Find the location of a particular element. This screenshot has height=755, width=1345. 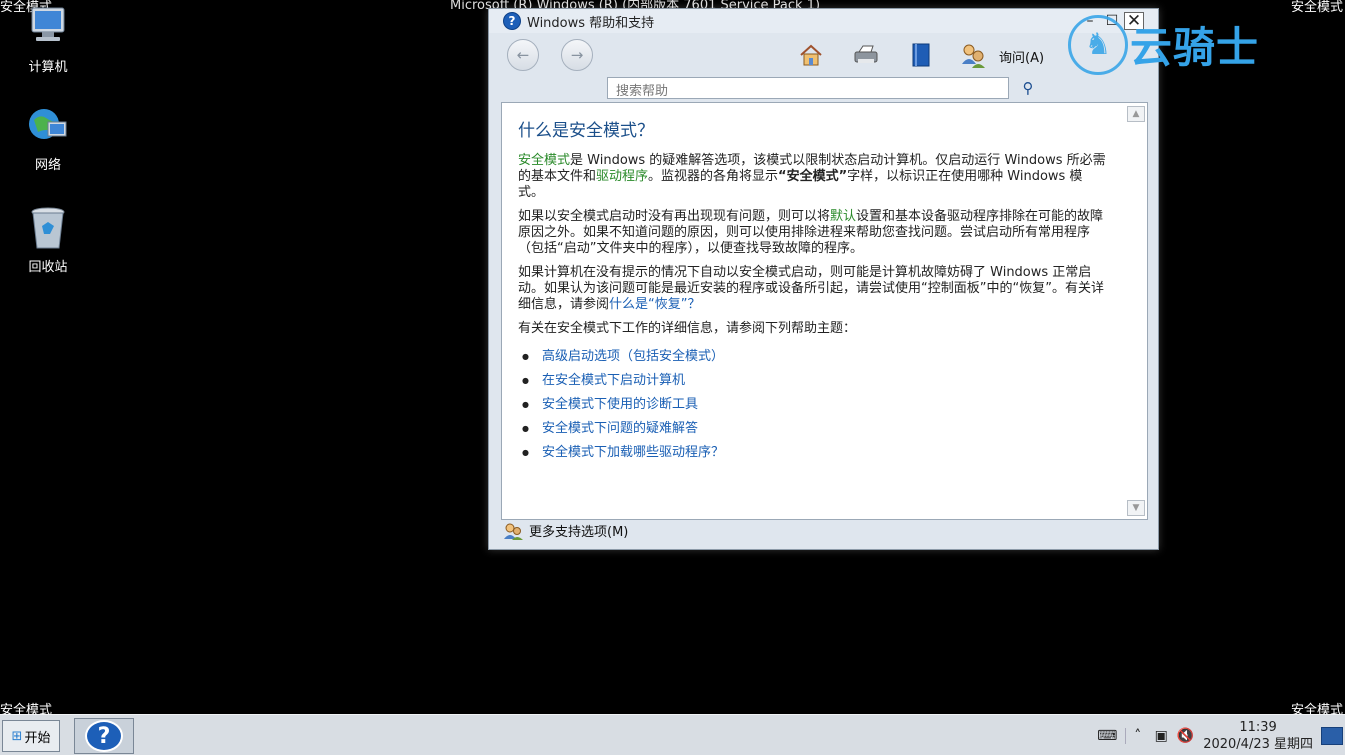

link-what-is-recovery: 什么是“恢复”？ is located at coordinates (654, 304).